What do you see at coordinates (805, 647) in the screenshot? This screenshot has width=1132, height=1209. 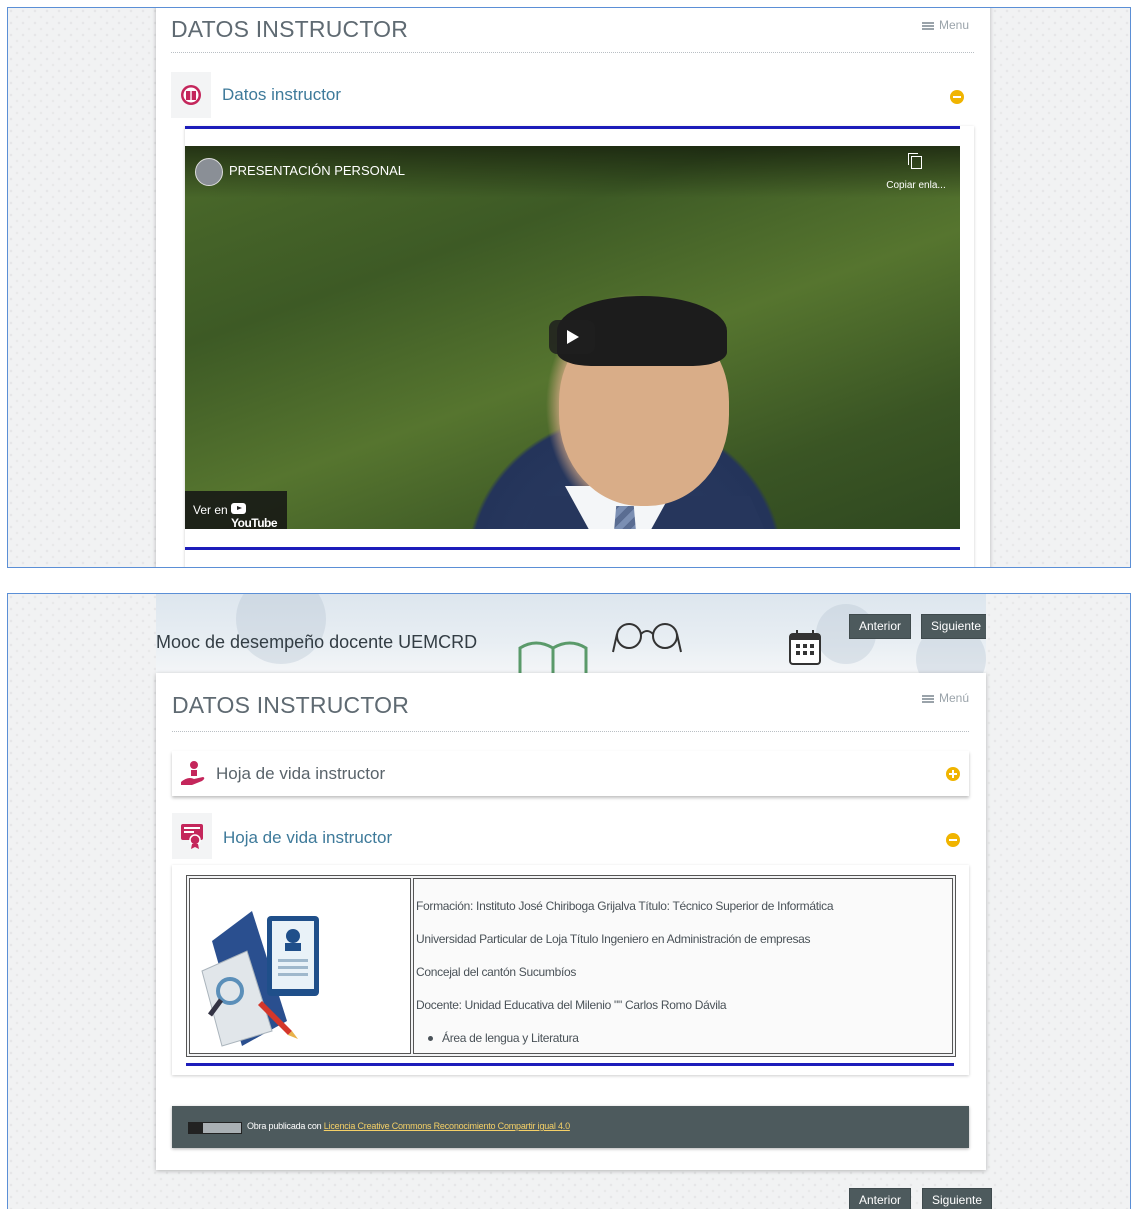 I see `calendar-icon` at bounding box center [805, 647].